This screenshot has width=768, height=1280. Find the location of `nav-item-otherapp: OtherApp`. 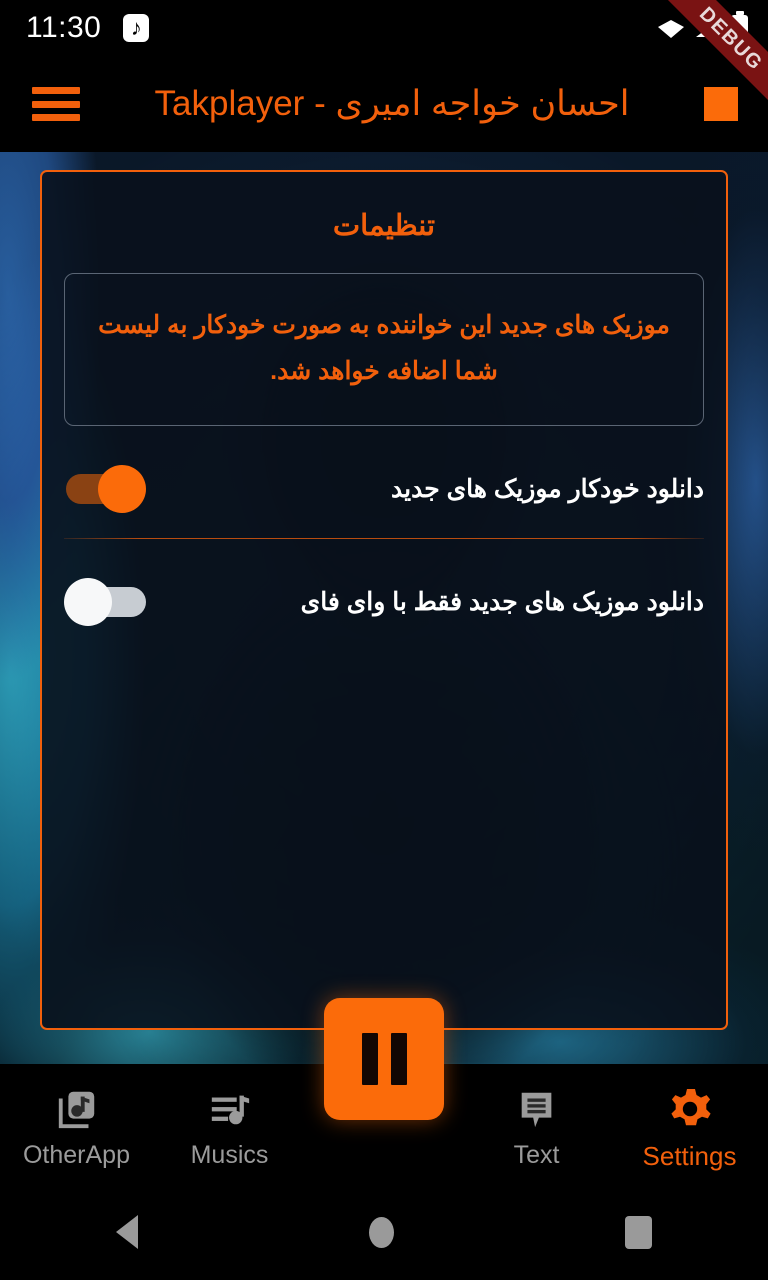

nav-item-otherapp: OtherApp is located at coordinates (76, 1116).